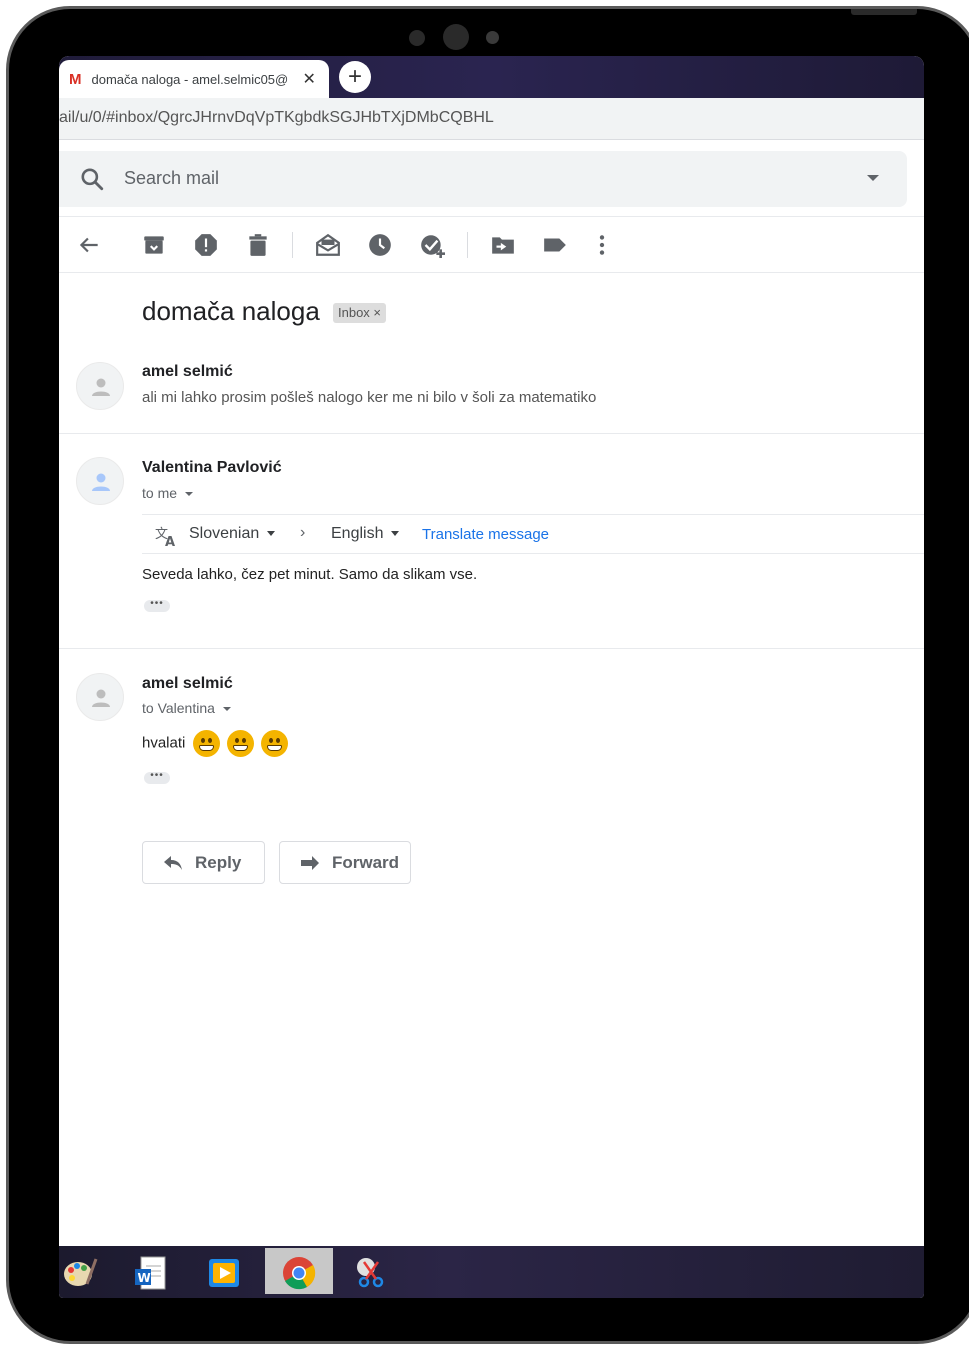 This screenshot has width=969, height=1348. I want to click on message-sender: Valentina Pavlović, so click(212, 468).